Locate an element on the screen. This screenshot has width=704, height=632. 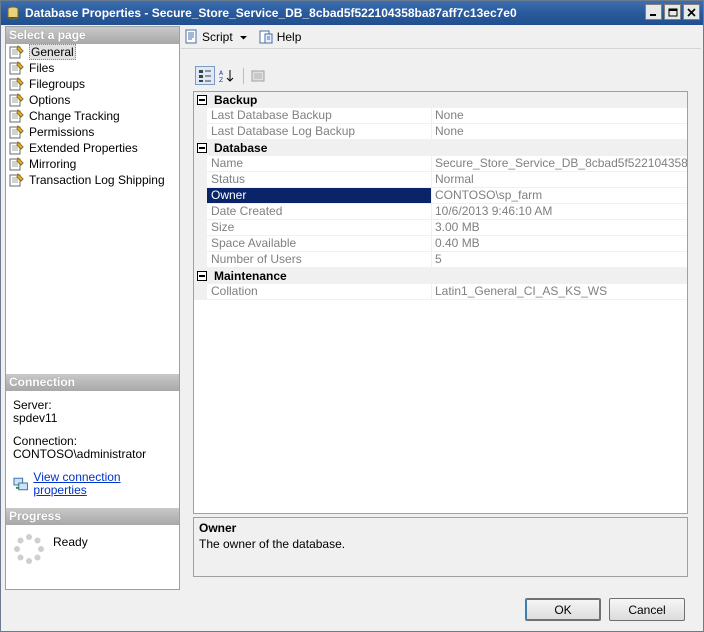
alphabetical-button: A Z is located at coordinates (227, 75).